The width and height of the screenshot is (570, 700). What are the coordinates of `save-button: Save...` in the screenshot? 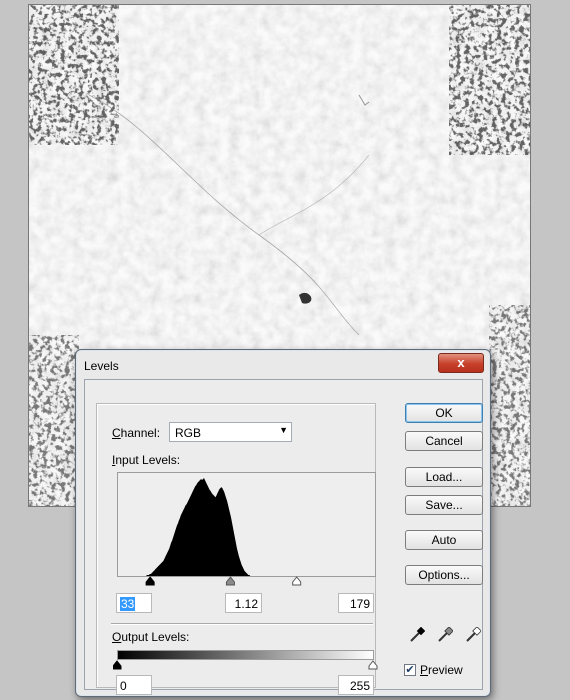 It's located at (444, 505).